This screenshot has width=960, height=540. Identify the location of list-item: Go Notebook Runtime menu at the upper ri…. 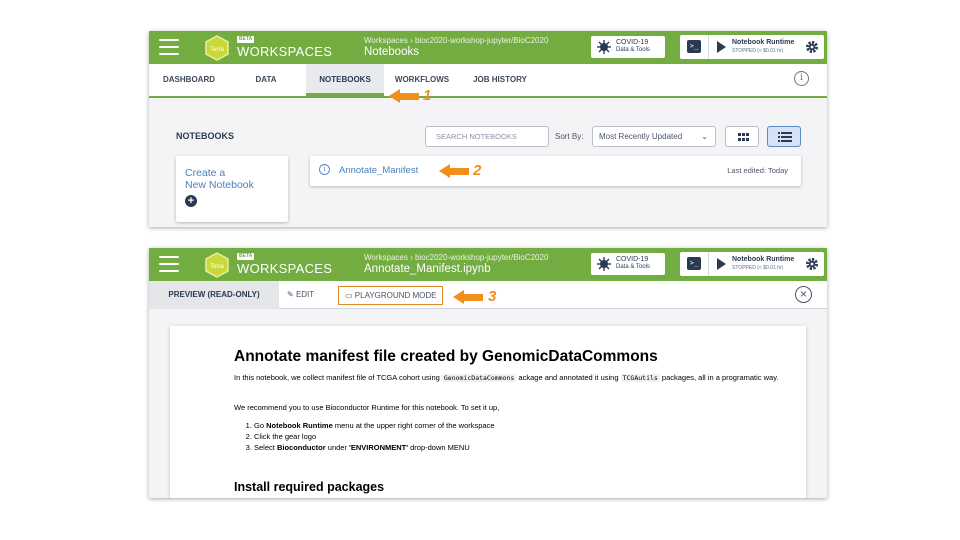
(374, 425).